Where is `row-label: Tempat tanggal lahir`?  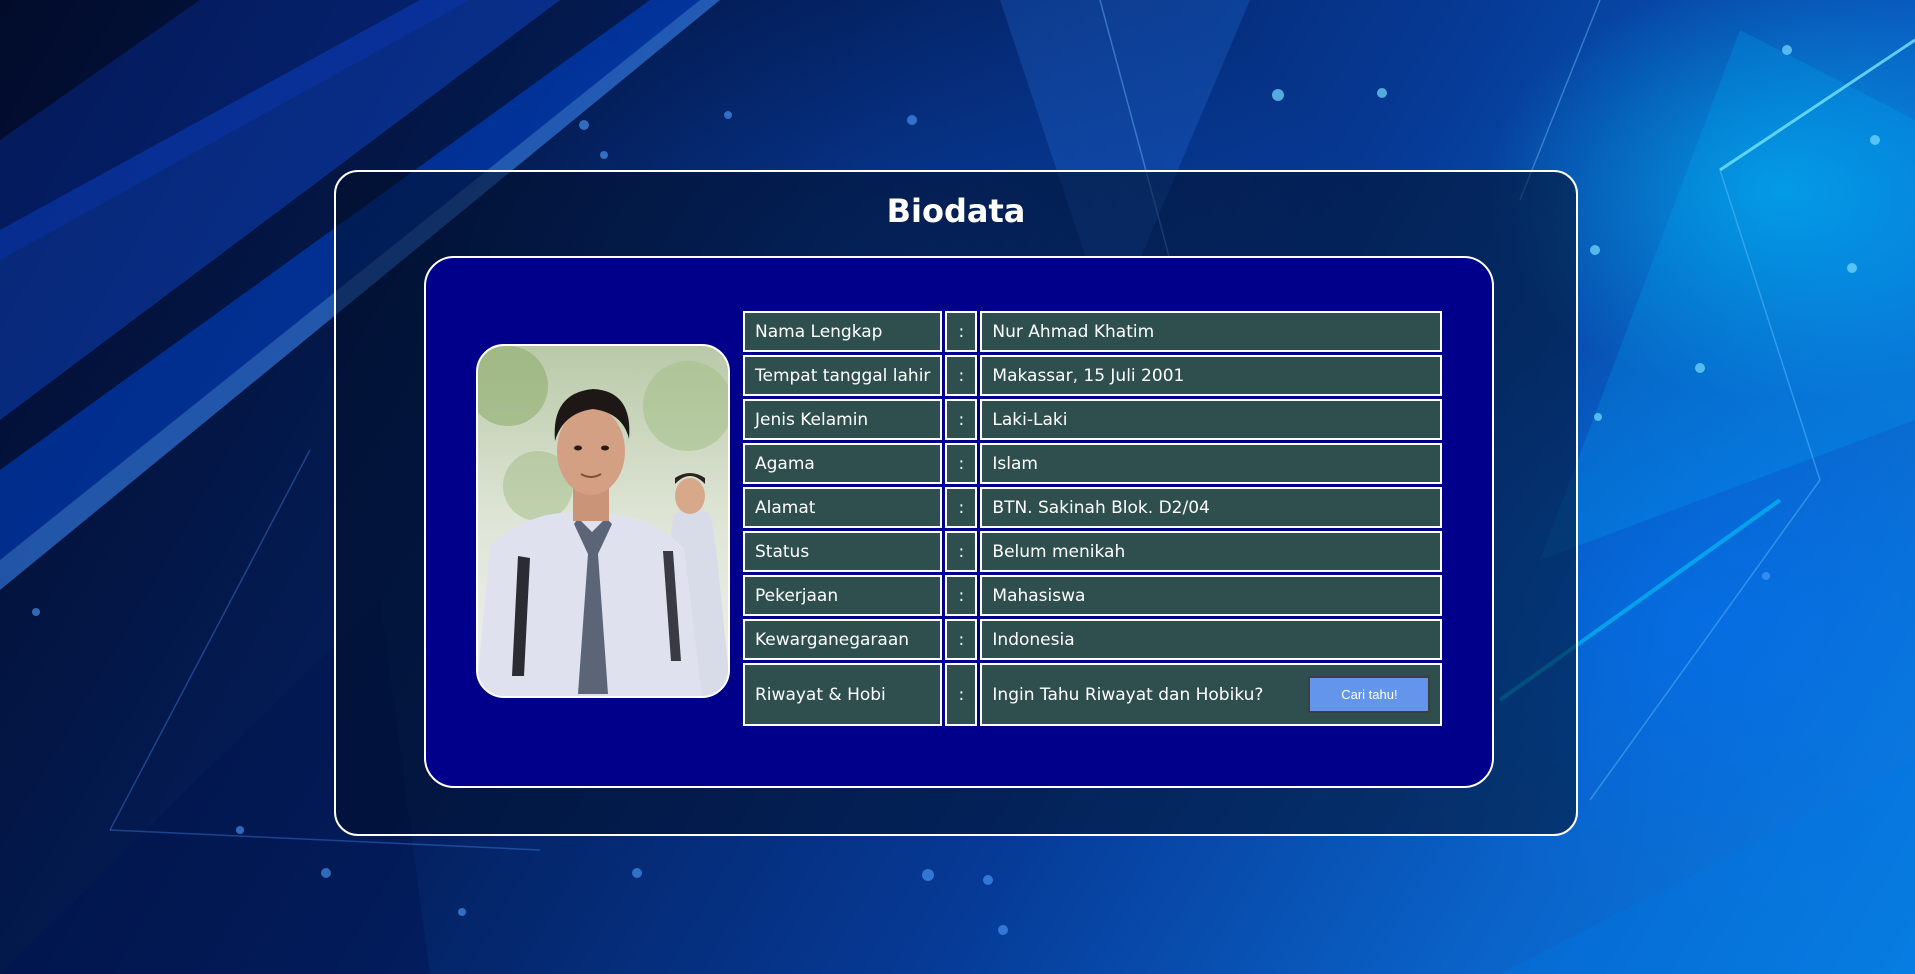 row-label: Tempat tanggal lahir is located at coordinates (843, 375).